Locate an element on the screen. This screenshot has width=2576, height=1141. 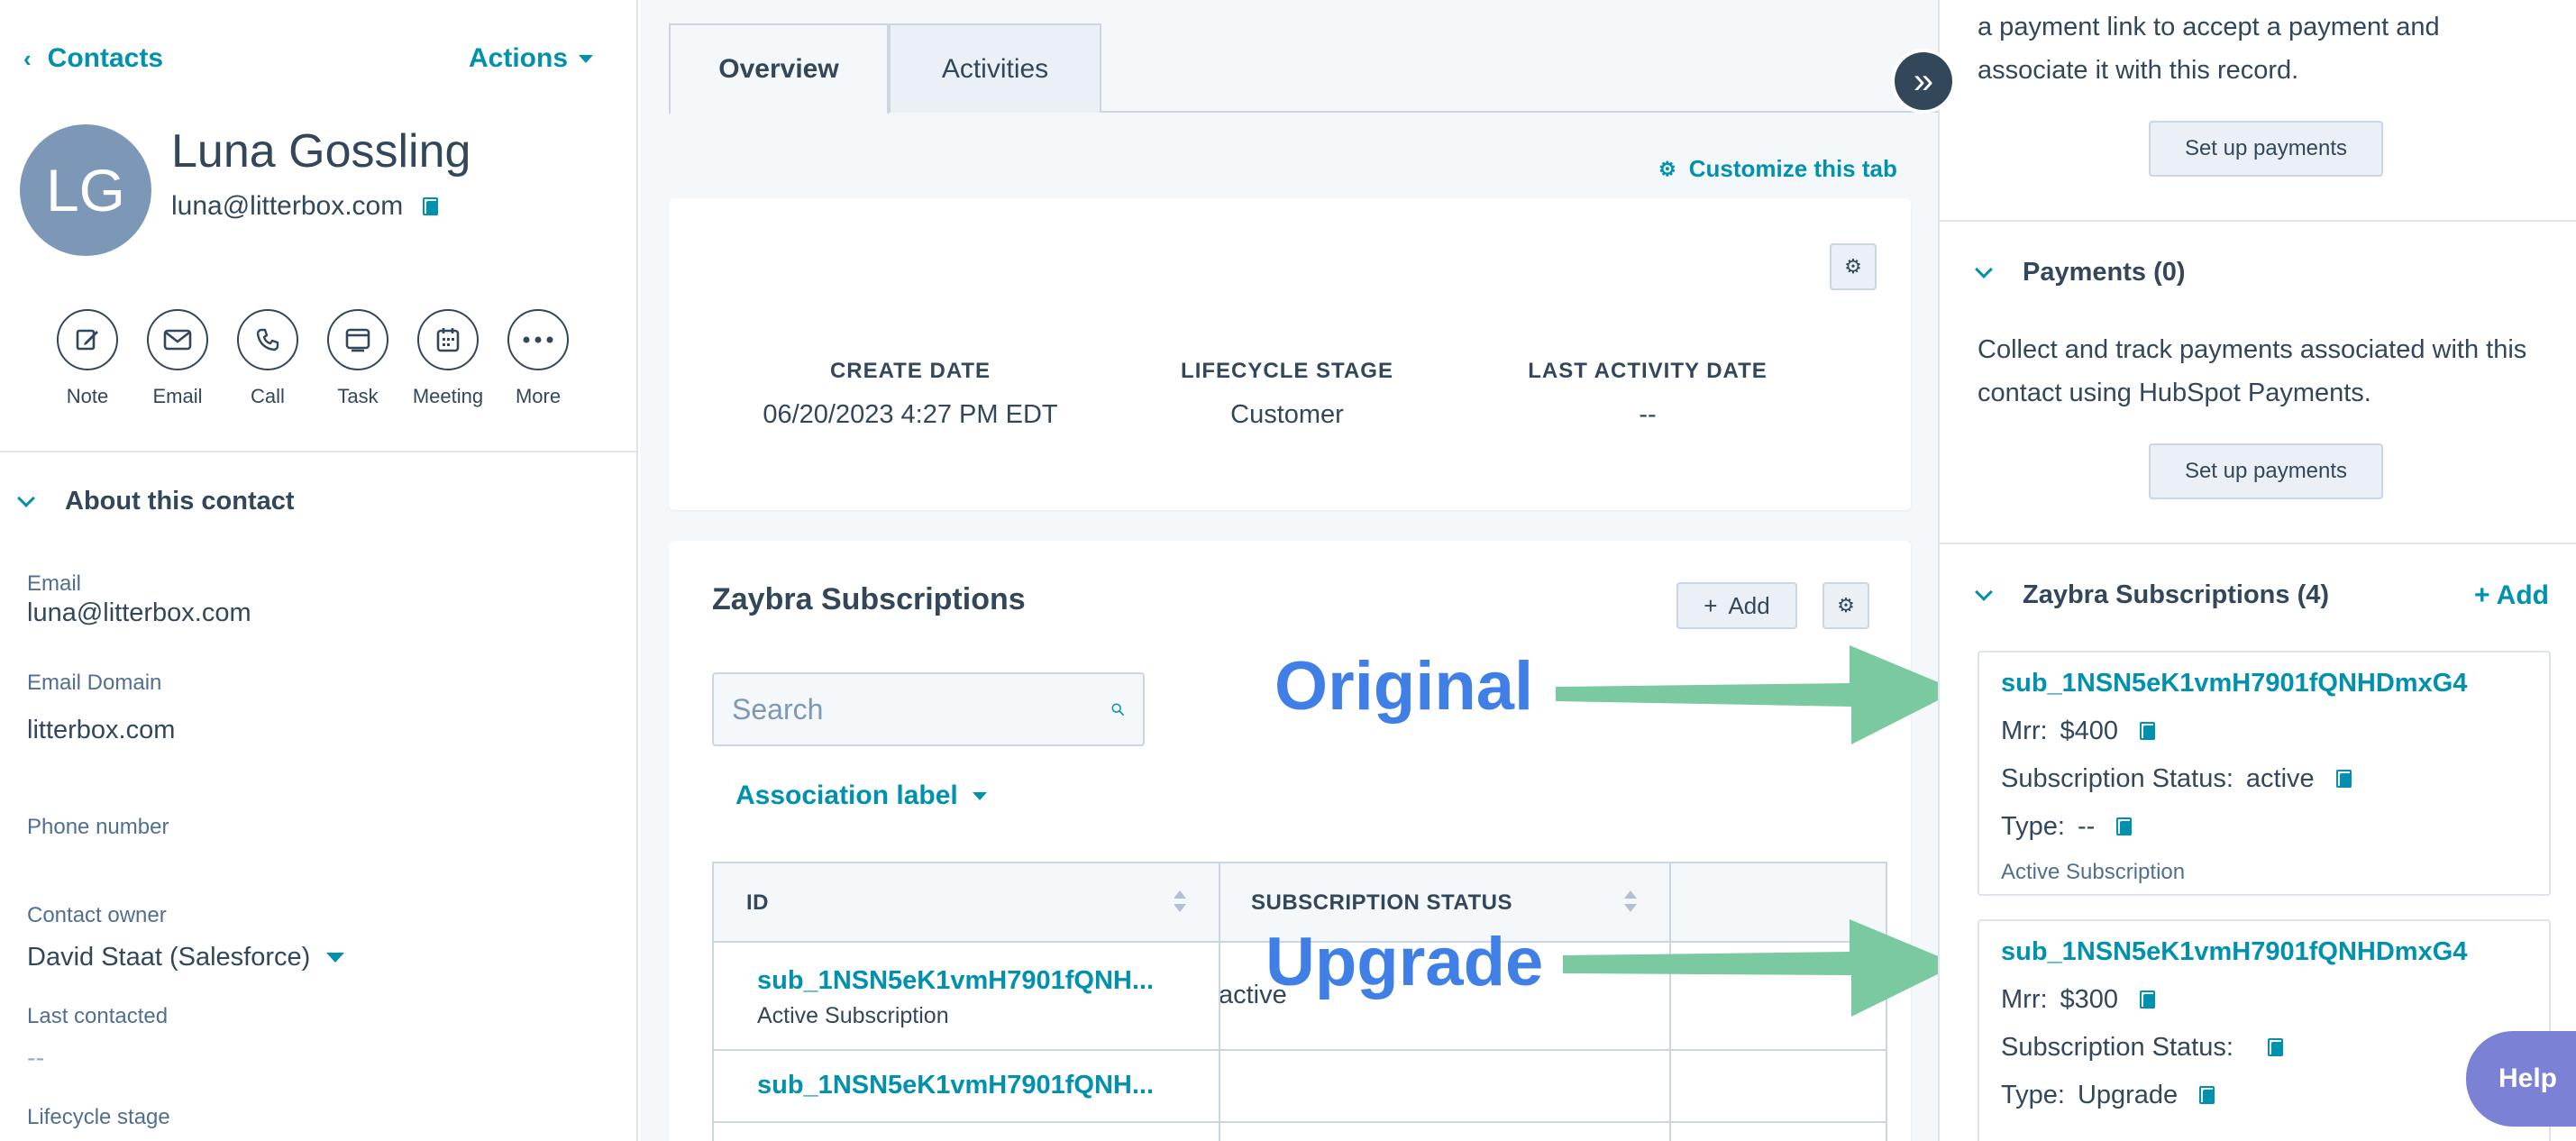
calendar-icon is located at coordinates (448, 339).